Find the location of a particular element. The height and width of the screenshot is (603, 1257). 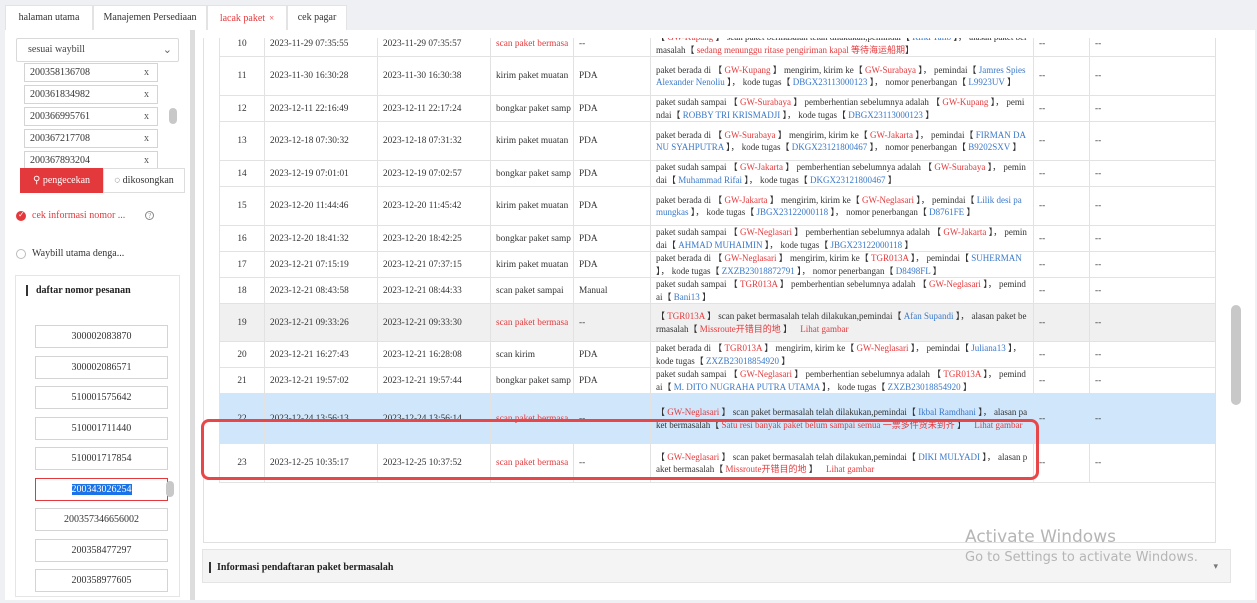

main-scrollbar-thumb is located at coordinates (1236, 355).